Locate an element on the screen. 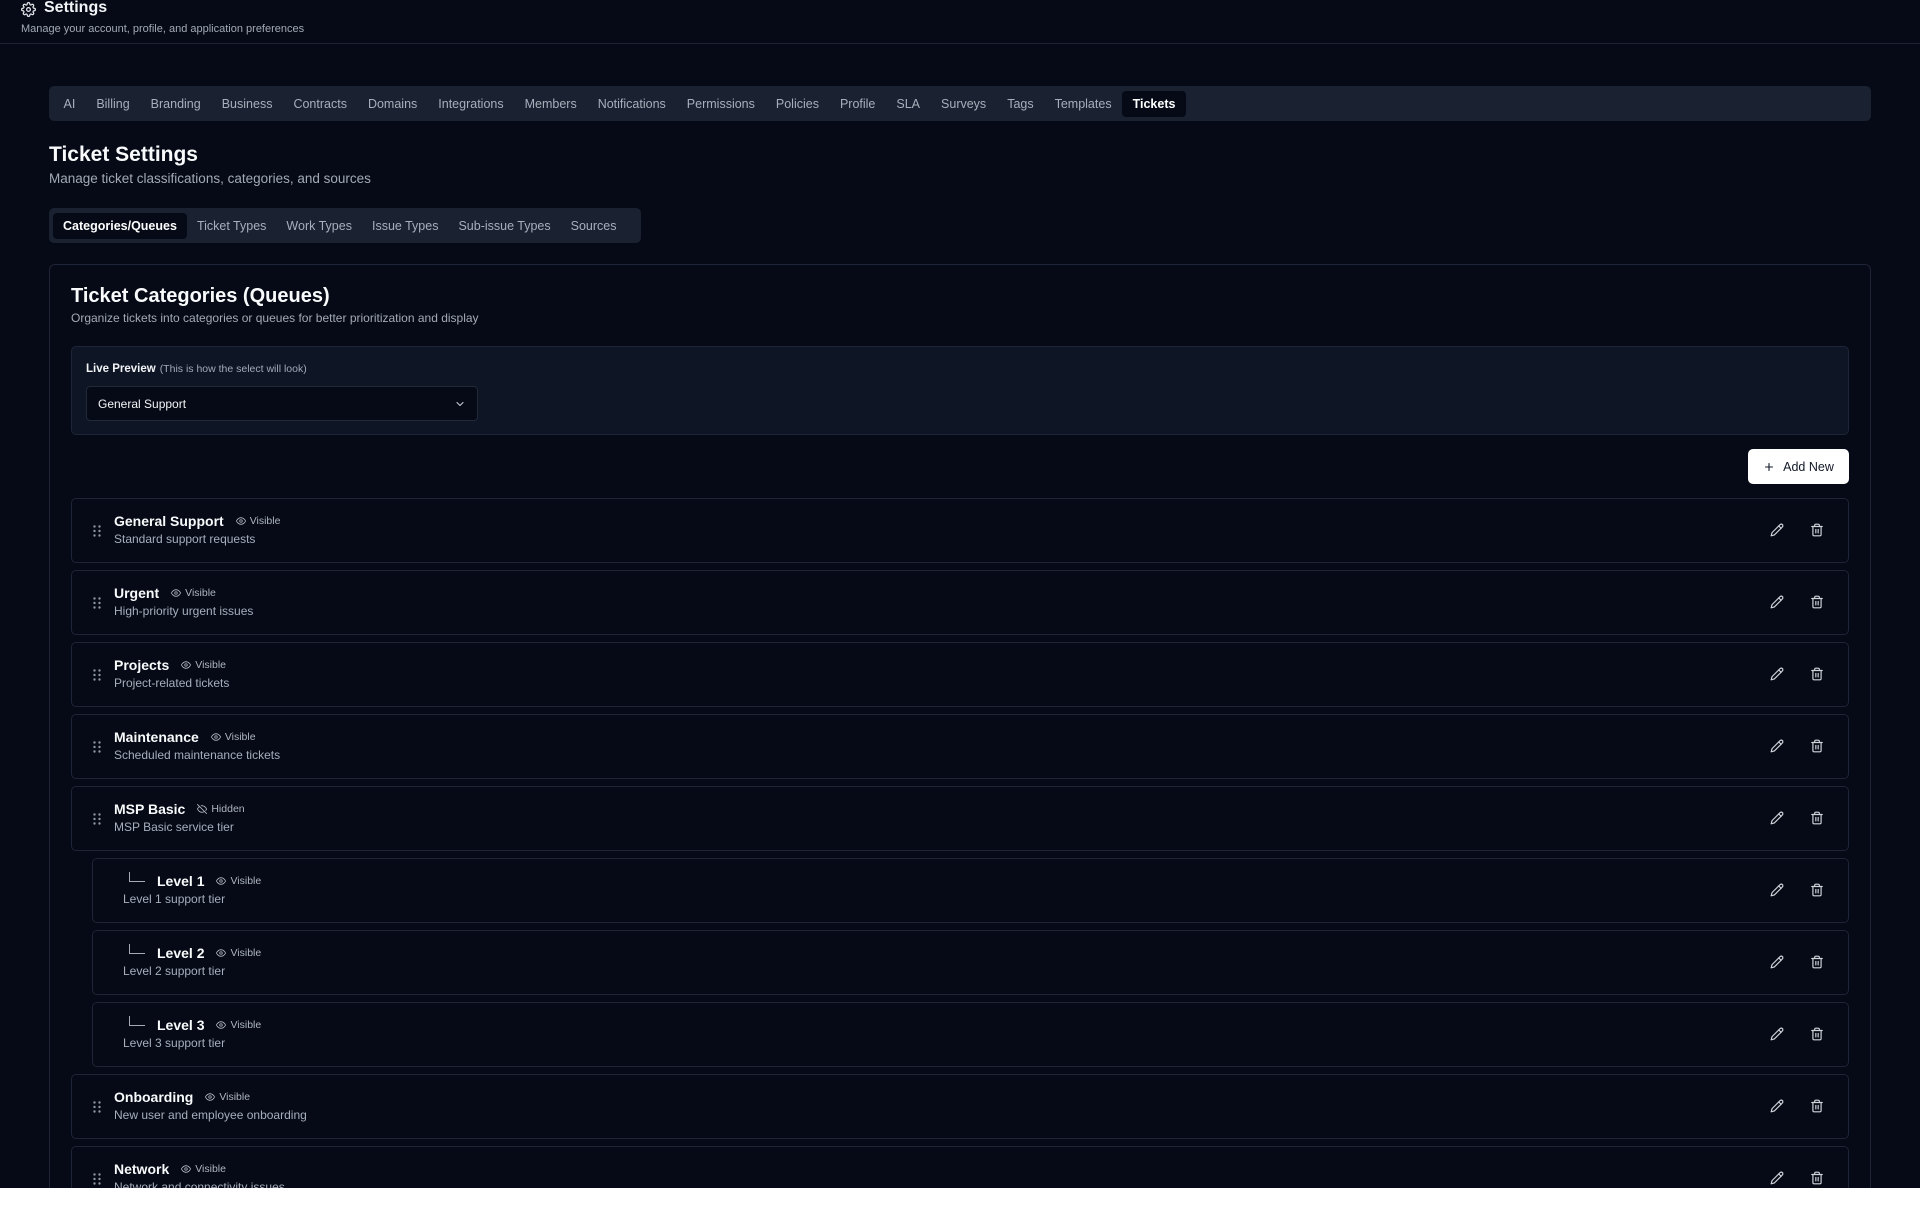 This screenshot has height=1209, width=1920. tab-tags: Tags is located at coordinates (1020, 104).